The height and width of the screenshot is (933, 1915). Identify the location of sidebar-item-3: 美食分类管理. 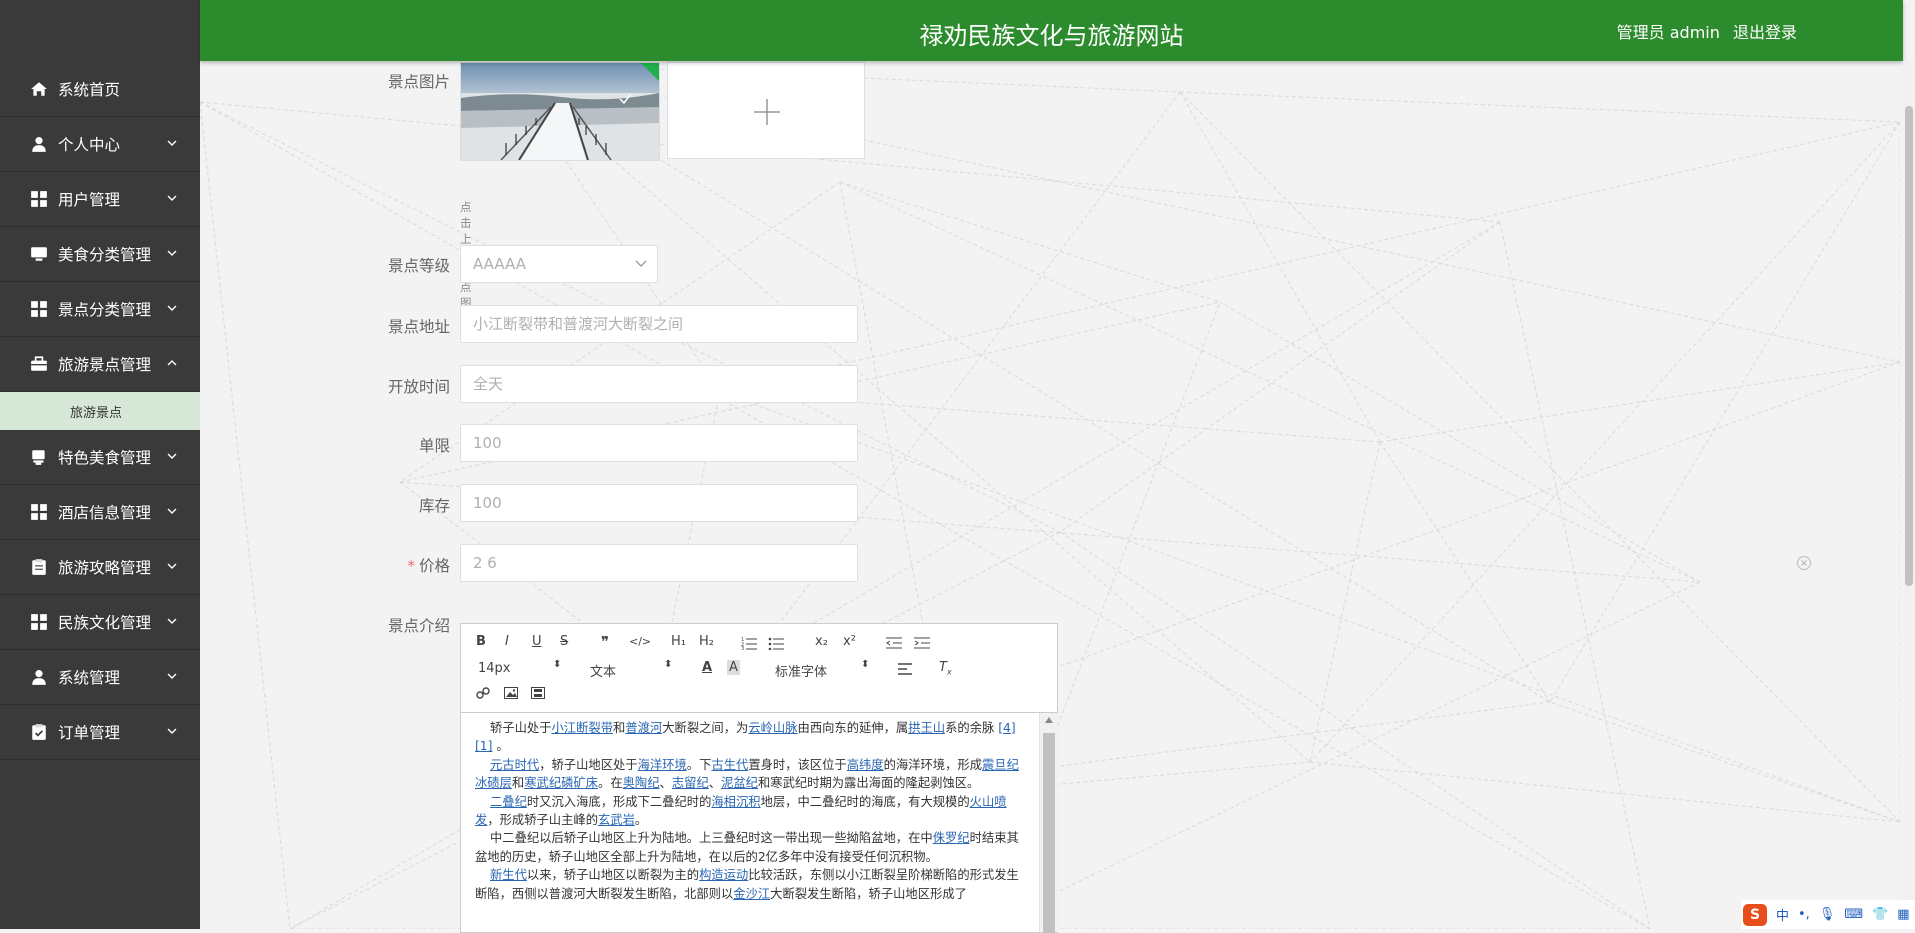
(100, 254).